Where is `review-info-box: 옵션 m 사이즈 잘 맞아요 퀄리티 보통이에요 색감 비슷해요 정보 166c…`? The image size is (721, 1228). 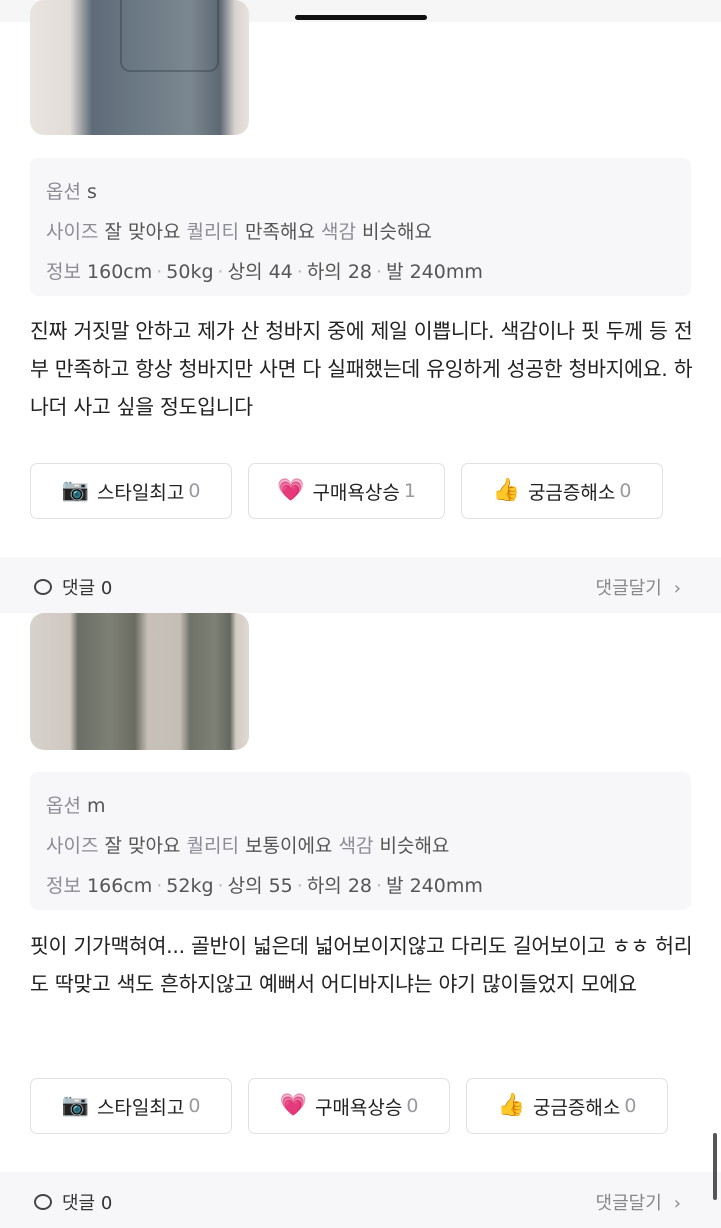 review-info-box: 옵션 m 사이즈 잘 맞아요 퀄리티 보통이에요 색감 비슷해요 정보 166c… is located at coordinates (360, 841).